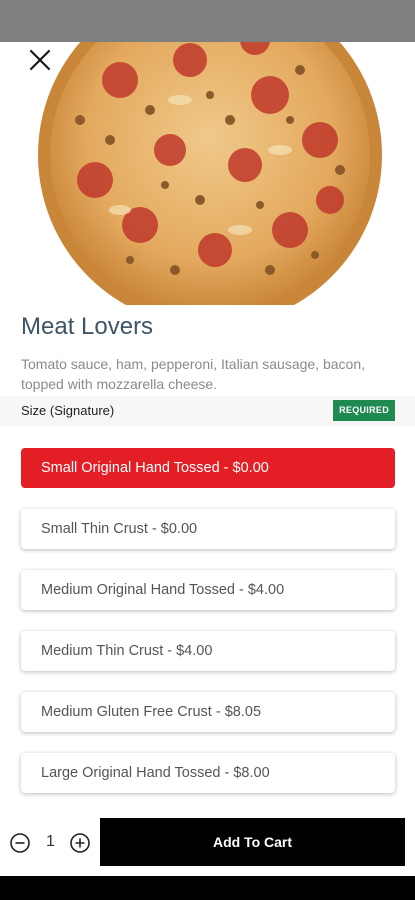 The height and width of the screenshot is (900, 415). I want to click on required-badge: REQUIRED, so click(364, 410).